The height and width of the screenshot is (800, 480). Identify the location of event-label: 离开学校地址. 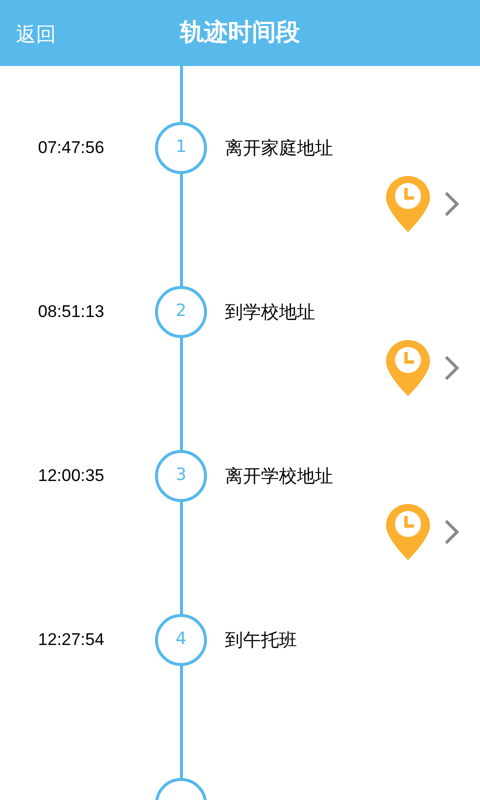
(279, 476).